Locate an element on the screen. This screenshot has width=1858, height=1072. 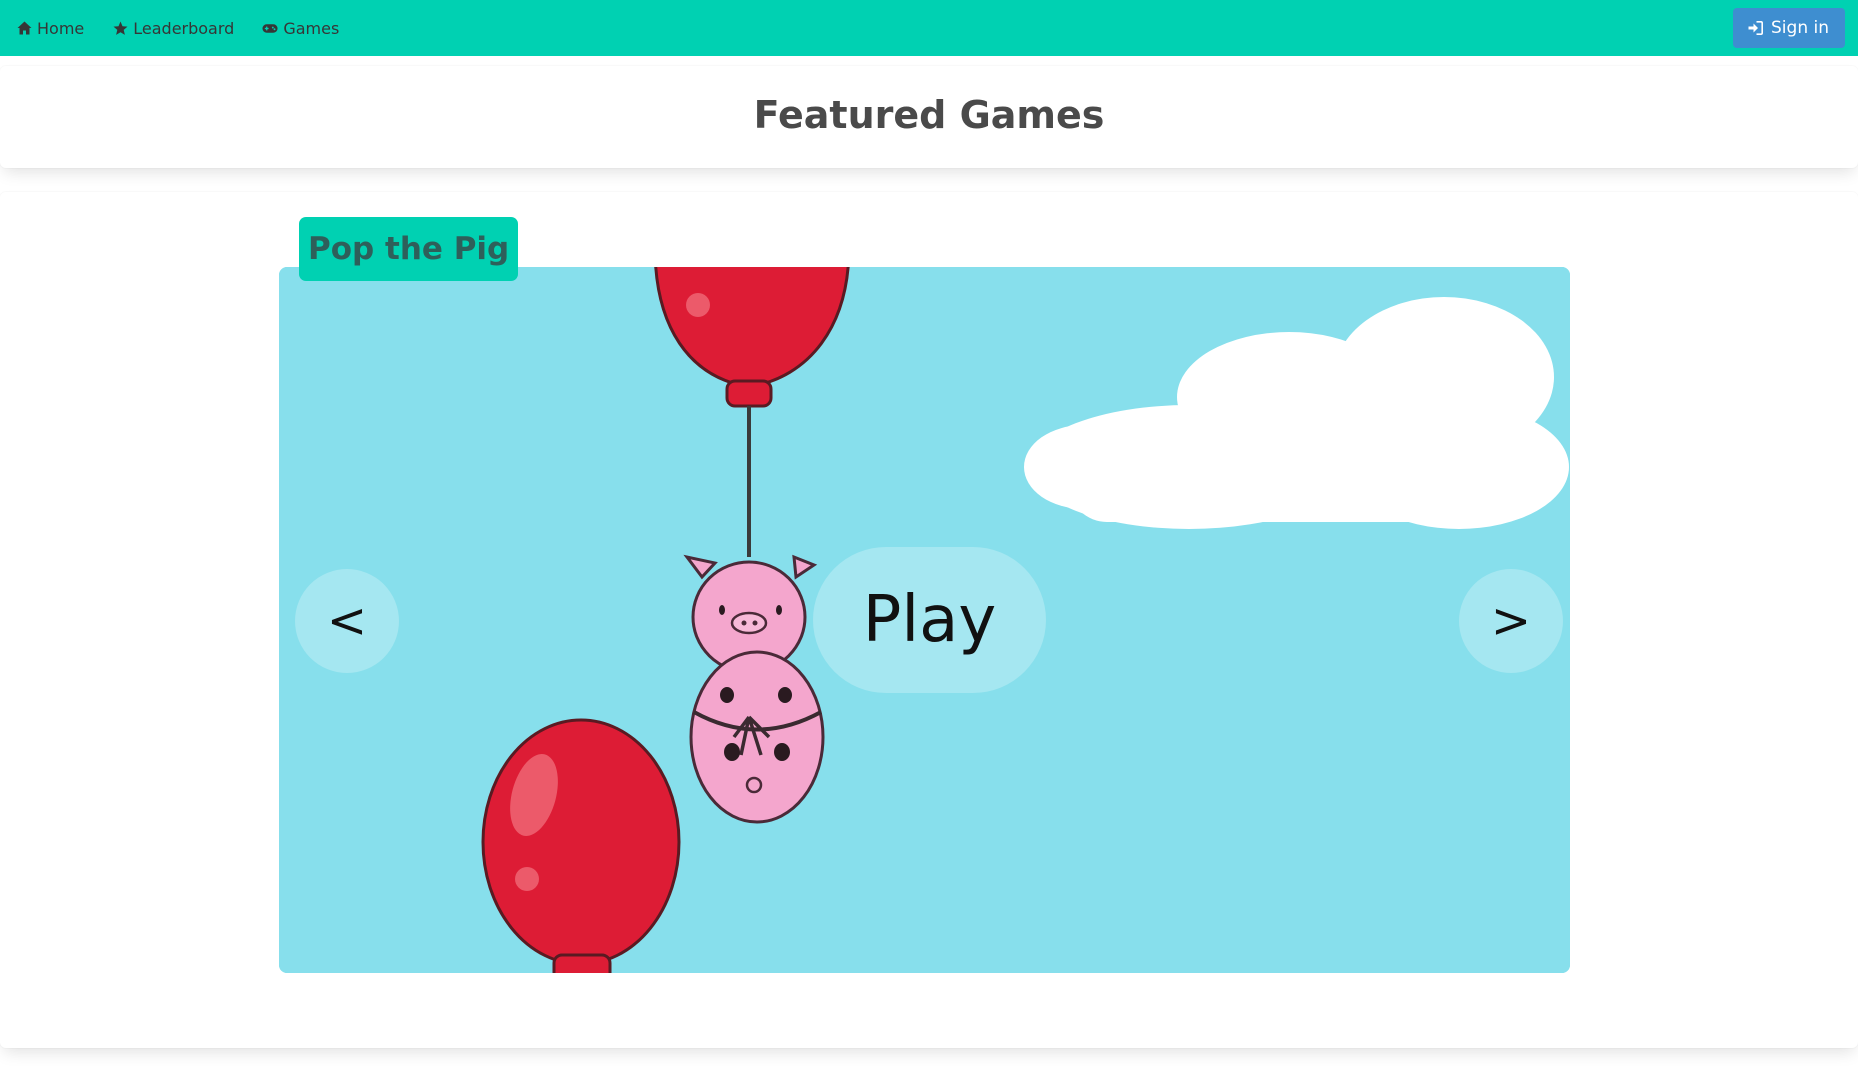
game-title-tag: Pop the Pig is located at coordinates (409, 249).